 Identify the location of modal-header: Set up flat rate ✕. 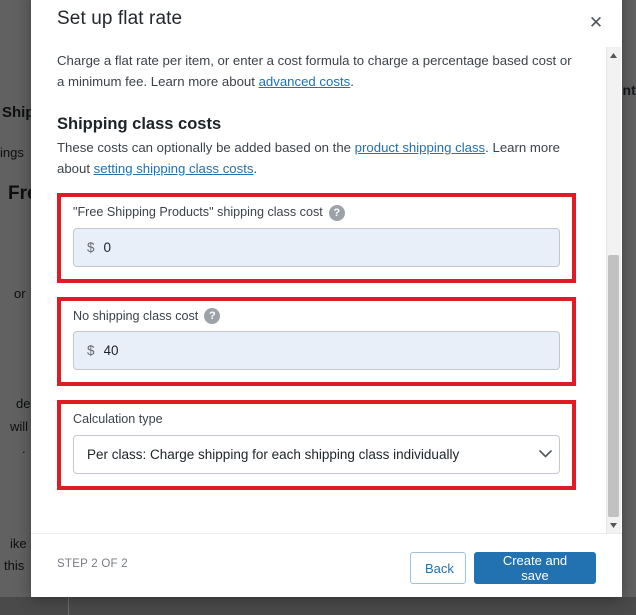
(326, 23).